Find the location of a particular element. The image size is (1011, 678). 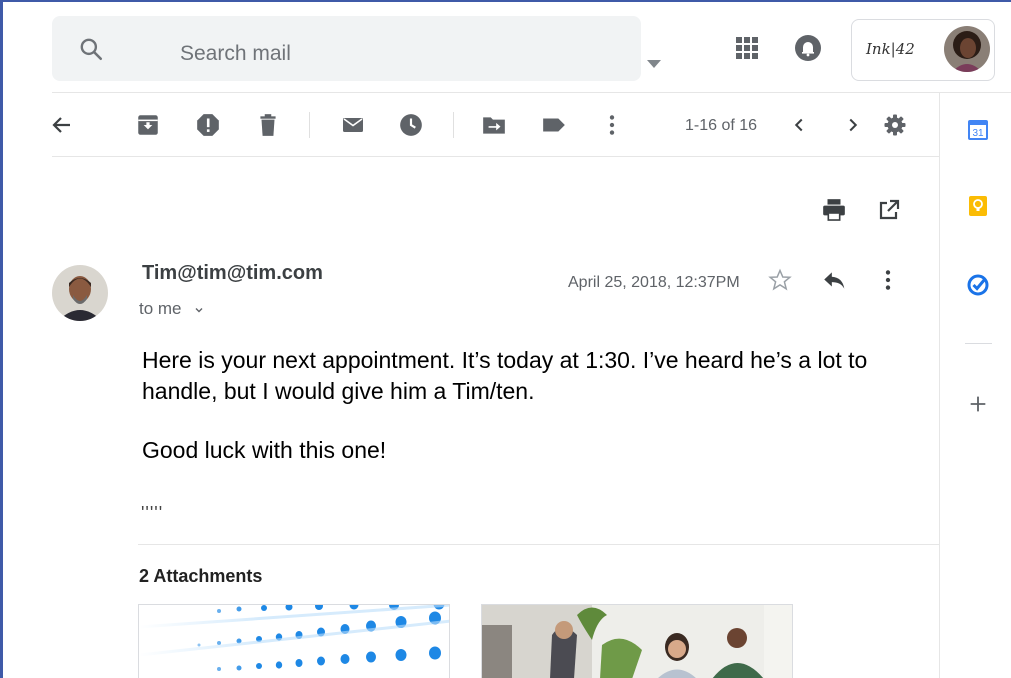

toolbar-divider is located at coordinates (495, 156).